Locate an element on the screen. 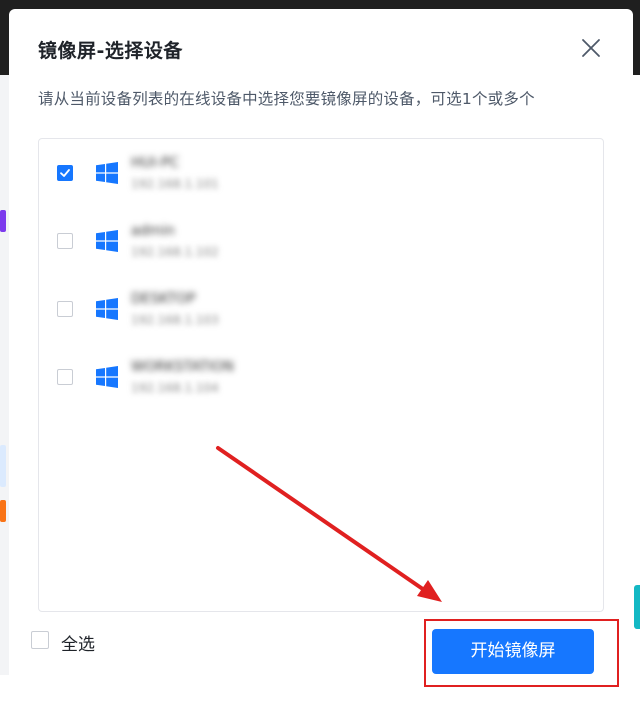 This screenshot has width=640, height=723. close-button is located at coordinates (591, 48).